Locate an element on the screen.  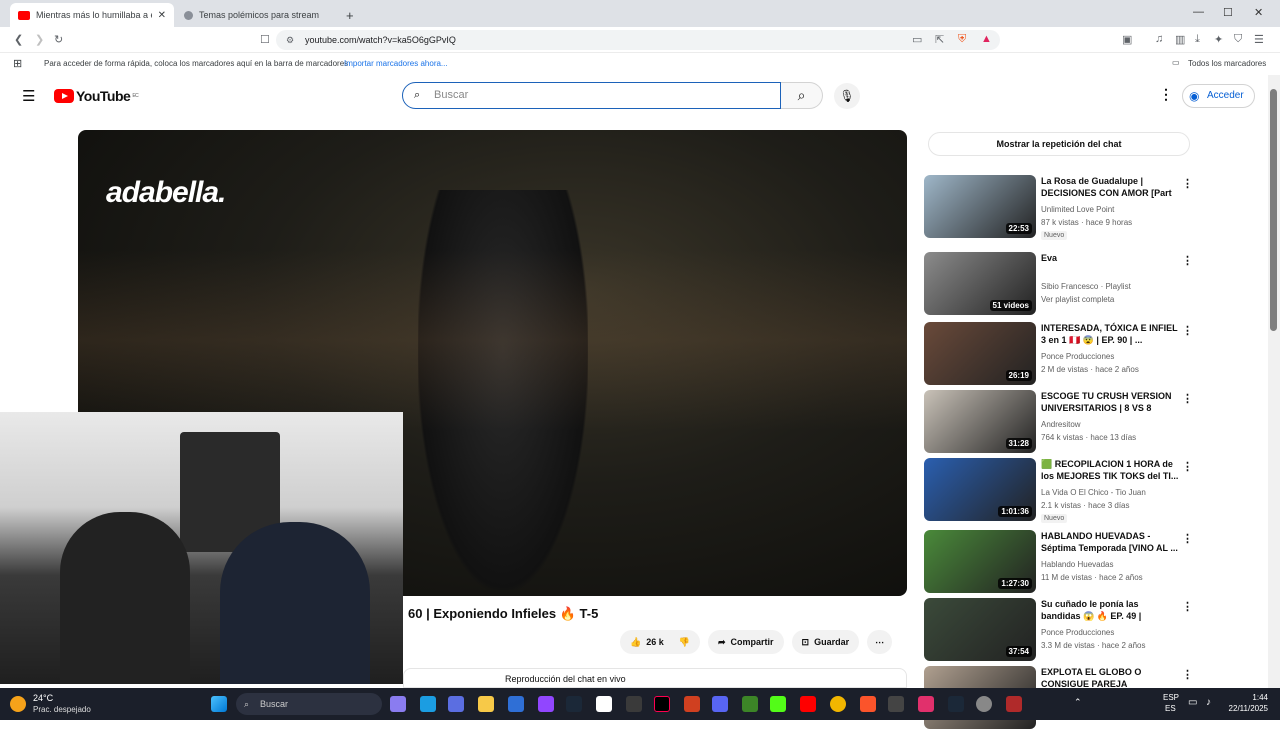
recommendation-thumbnail: 1:27:30 is located at coordinates (980, 561).